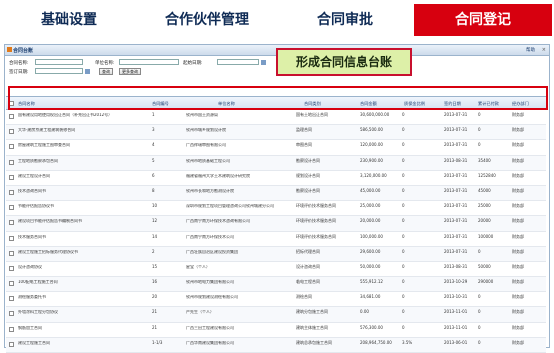 This screenshot has height=353, width=554. Describe the element at coordinates (483, 20) in the screenshot. I see `tab-contract-registration: 合同登记` at that location.